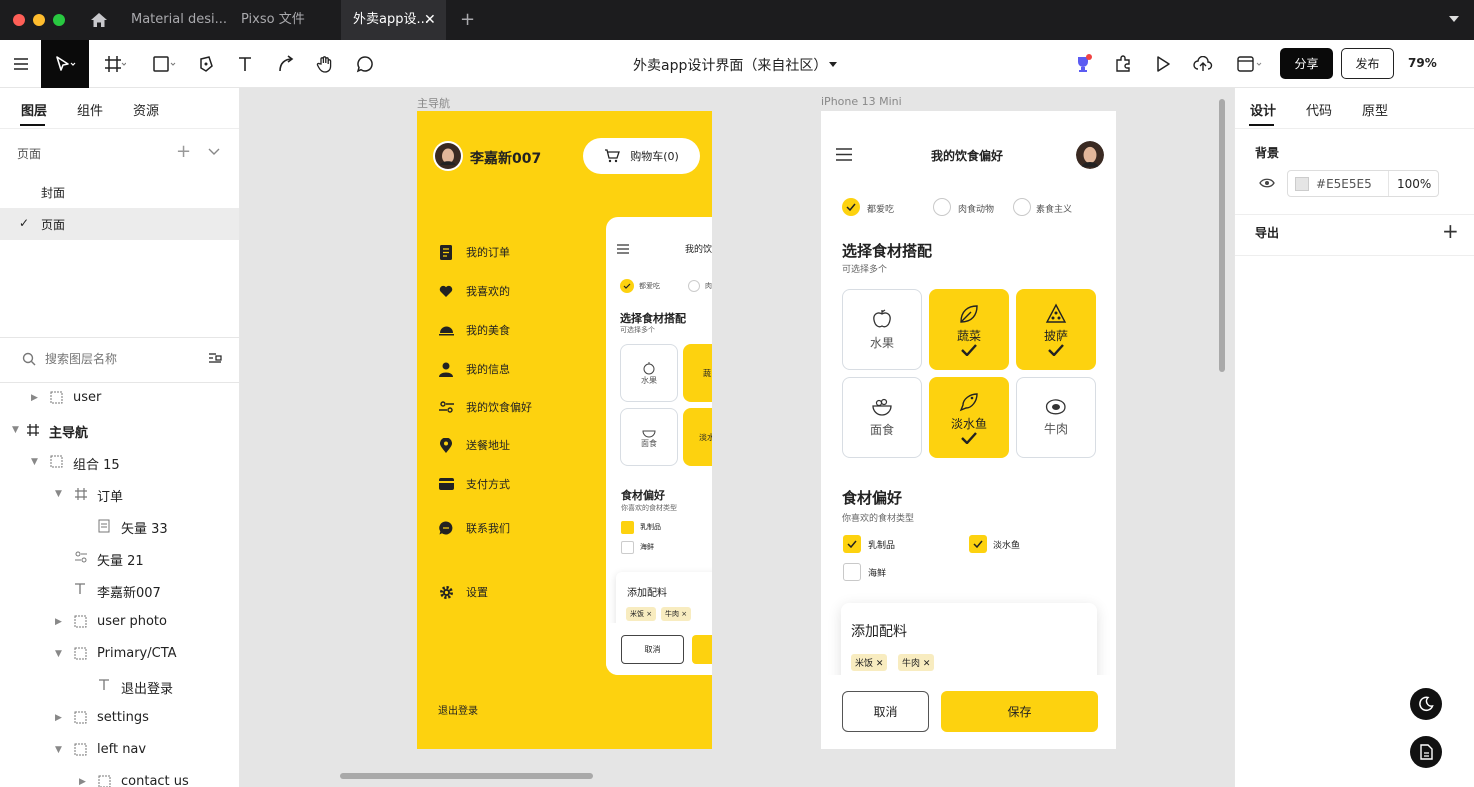 Image resolution: width=1474 pixels, height=787 pixels. Describe the element at coordinates (433, 103) in the screenshot. I see `frame-label-main-nav: 主导航` at that location.